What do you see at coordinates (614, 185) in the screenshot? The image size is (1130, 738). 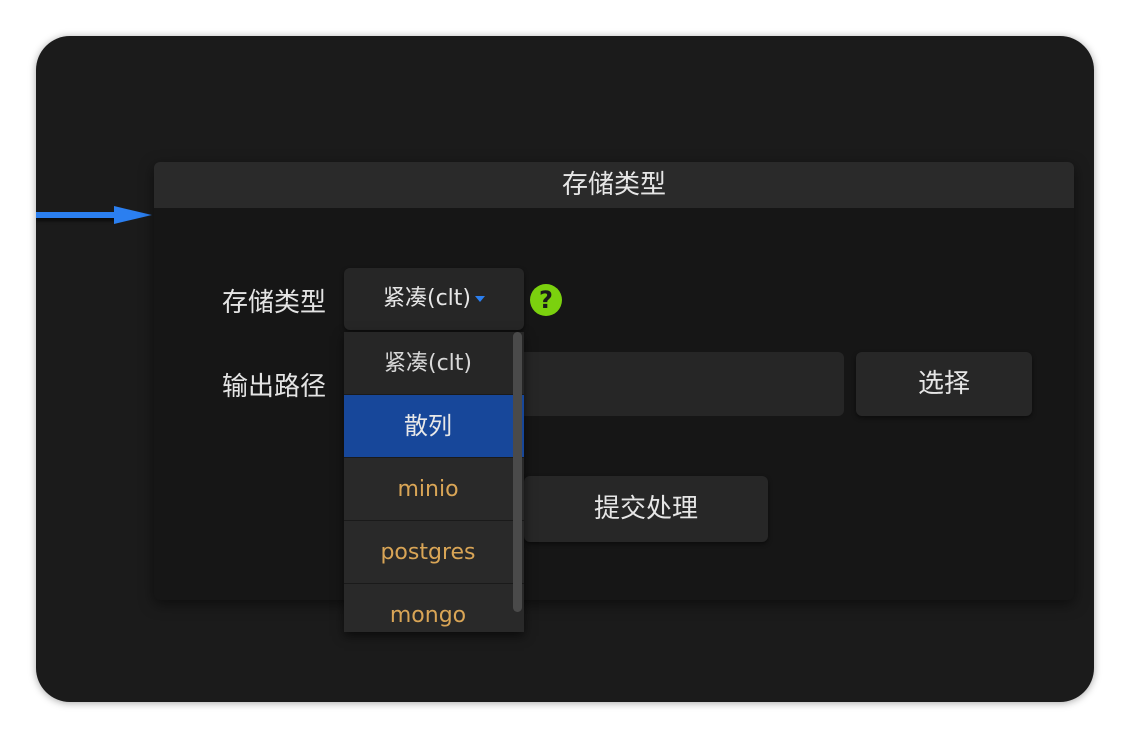 I see `panel-title: 存储类型` at bounding box center [614, 185].